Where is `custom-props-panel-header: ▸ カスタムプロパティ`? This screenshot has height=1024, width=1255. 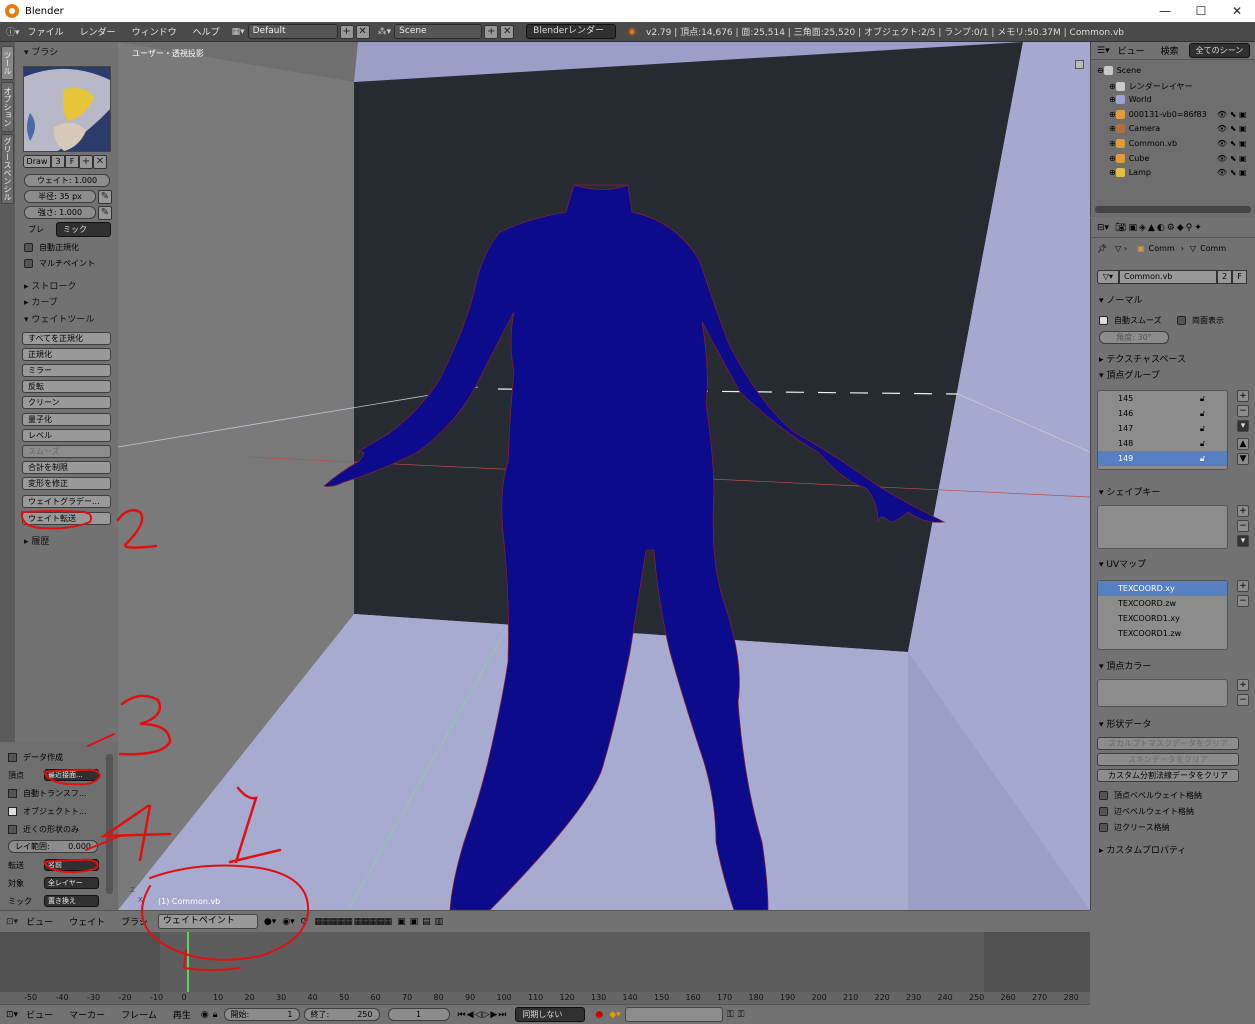
custom-props-panel-header: ▸ カスタムプロパティ is located at coordinates (1142, 849).